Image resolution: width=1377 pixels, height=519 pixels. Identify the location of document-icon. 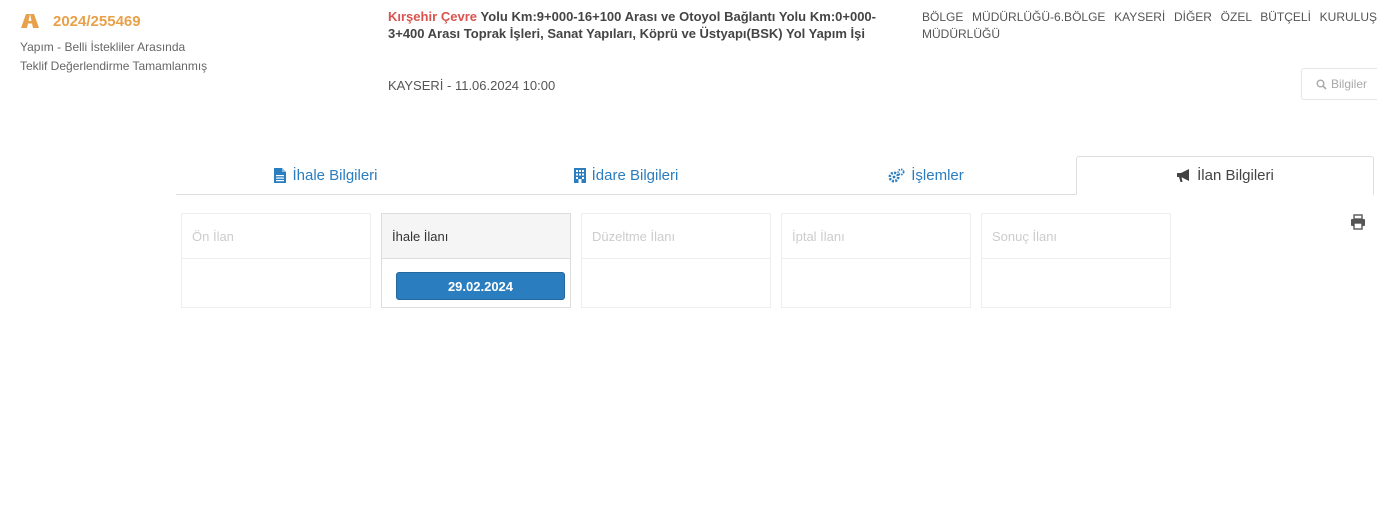
(280, 175).